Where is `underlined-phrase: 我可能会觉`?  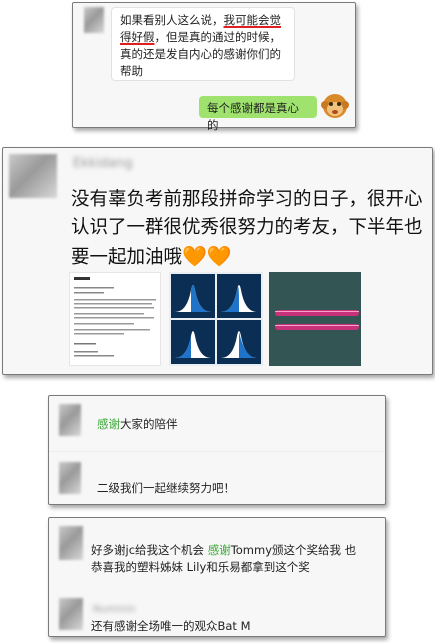
underlined-phrase: 我可能会觉 is located at coordinates (252, 20).